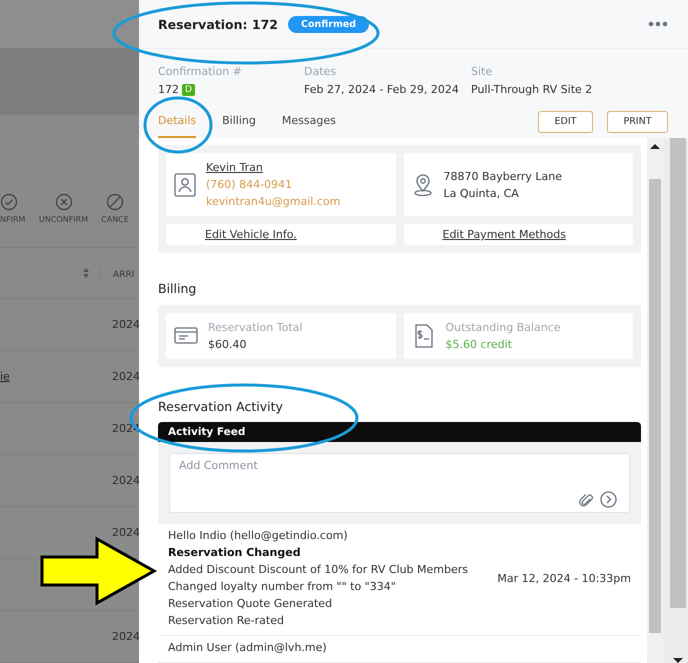 The image size is (688, 663). Describe the element at coordinates (258, 535) in the screenshot. I see `entry-author: Hello Indio (hello@getindio.com)` at that location.